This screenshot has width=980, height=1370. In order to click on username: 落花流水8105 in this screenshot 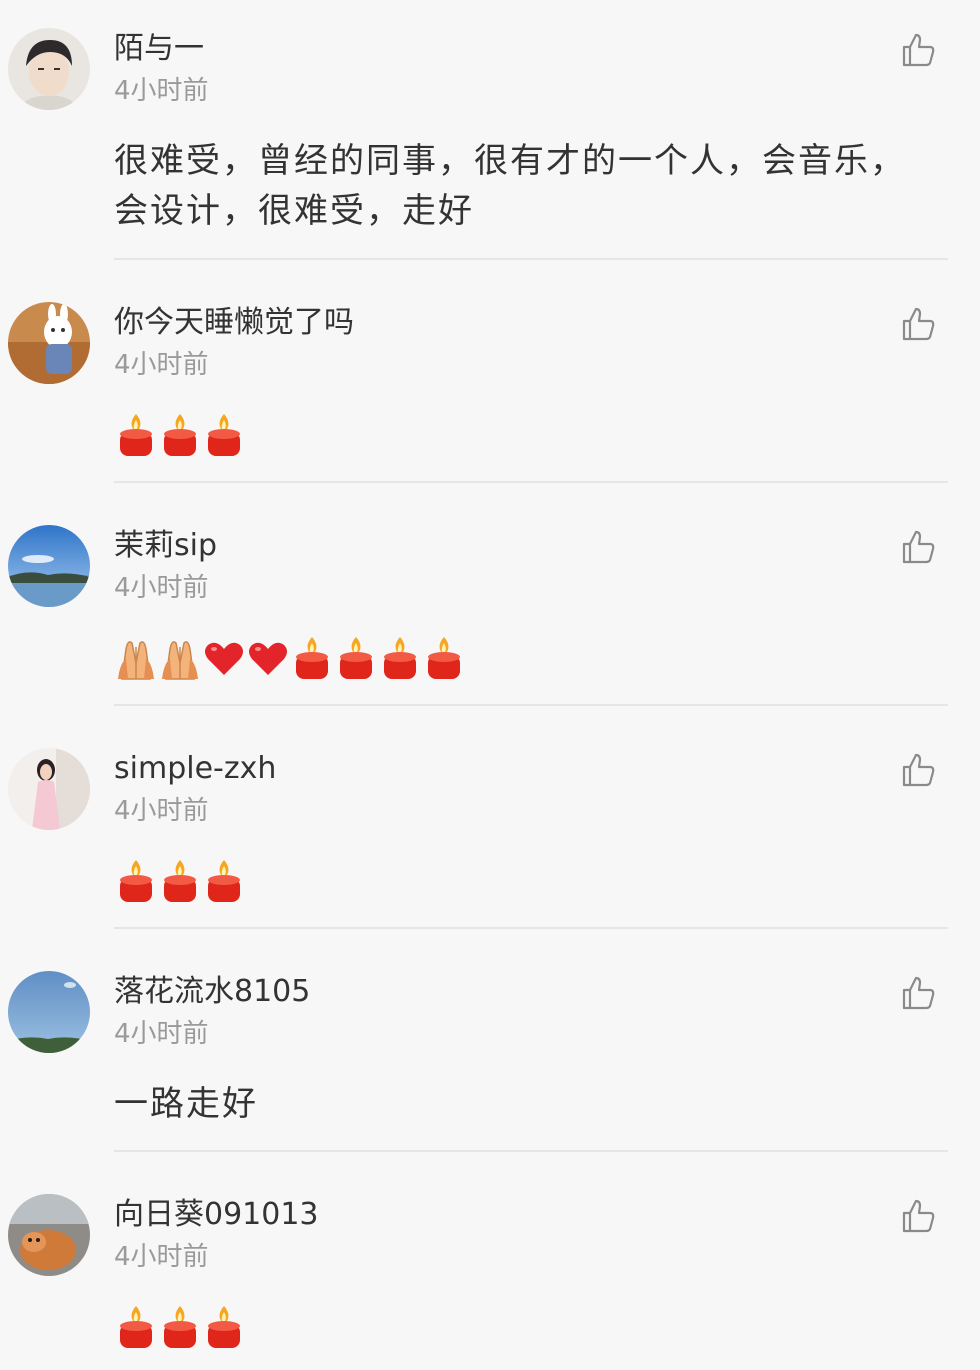, I will do `click(212, 992)`.